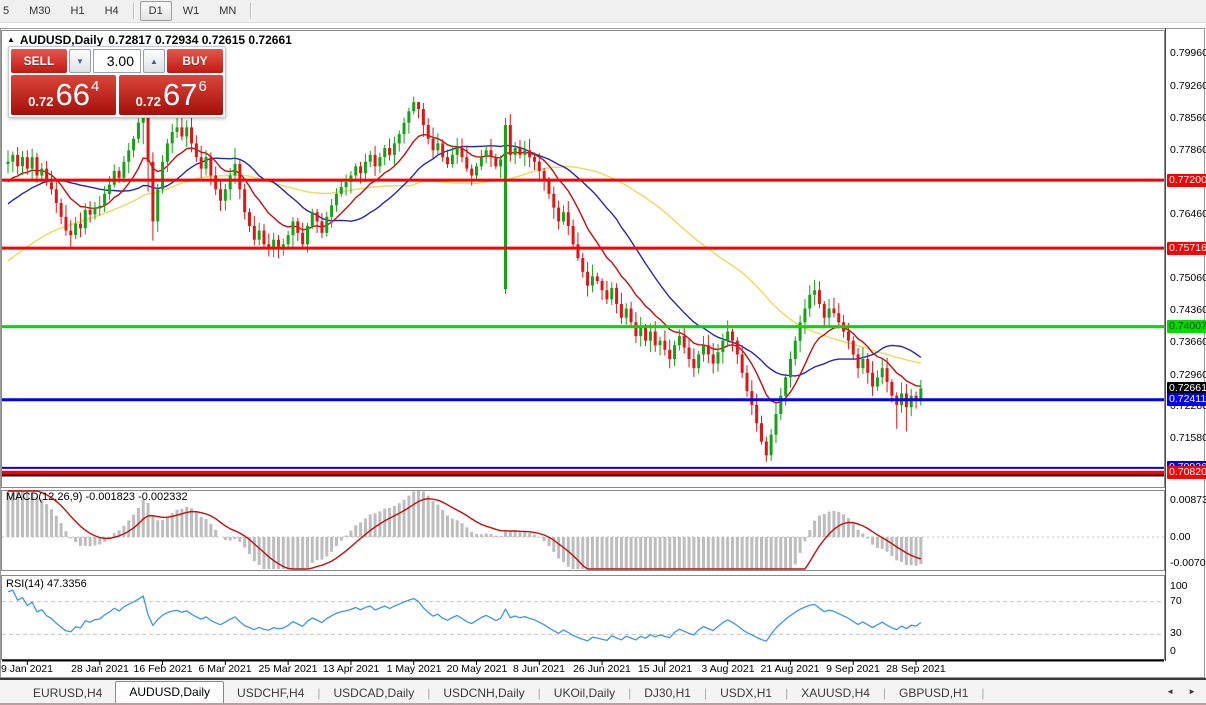  I want to click on price-tick-label: 0.77860, so click(1188, 150).